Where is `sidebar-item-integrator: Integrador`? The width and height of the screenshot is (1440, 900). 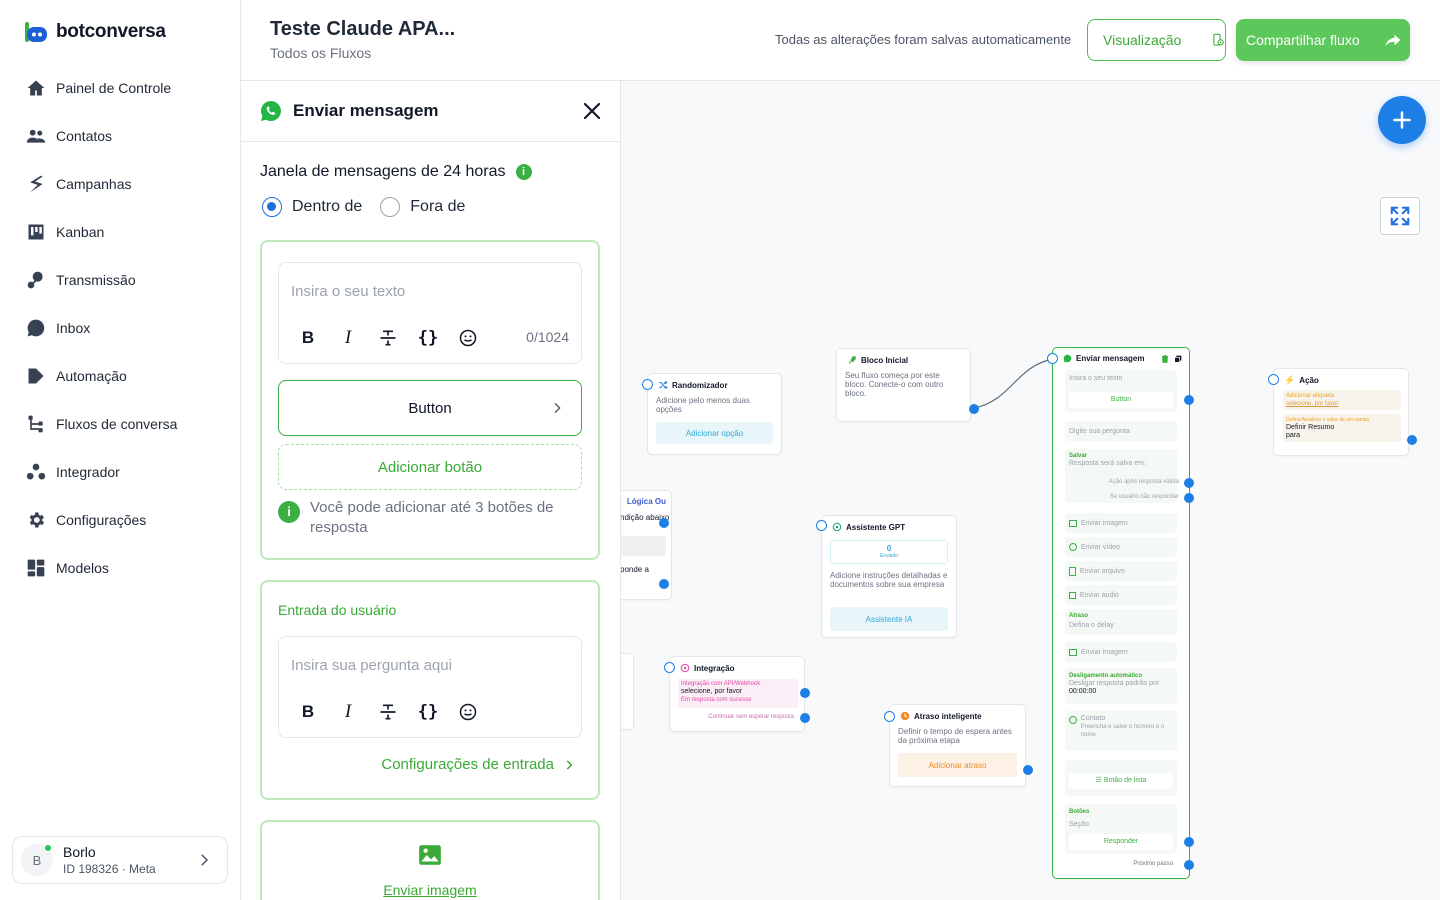 sidebar-item-integrator: Integrador is located at coordinates (120, 472).